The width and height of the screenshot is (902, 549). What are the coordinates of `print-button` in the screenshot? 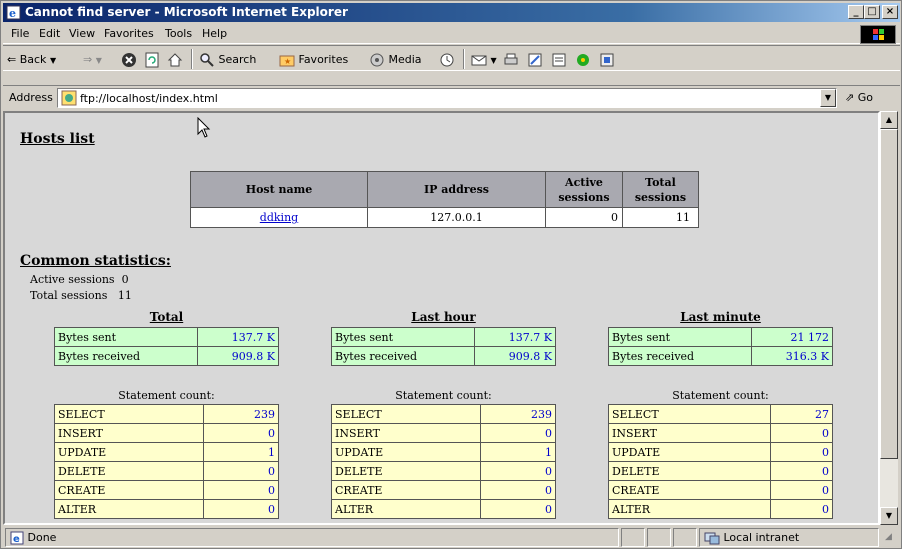 It's located at (511, 59).